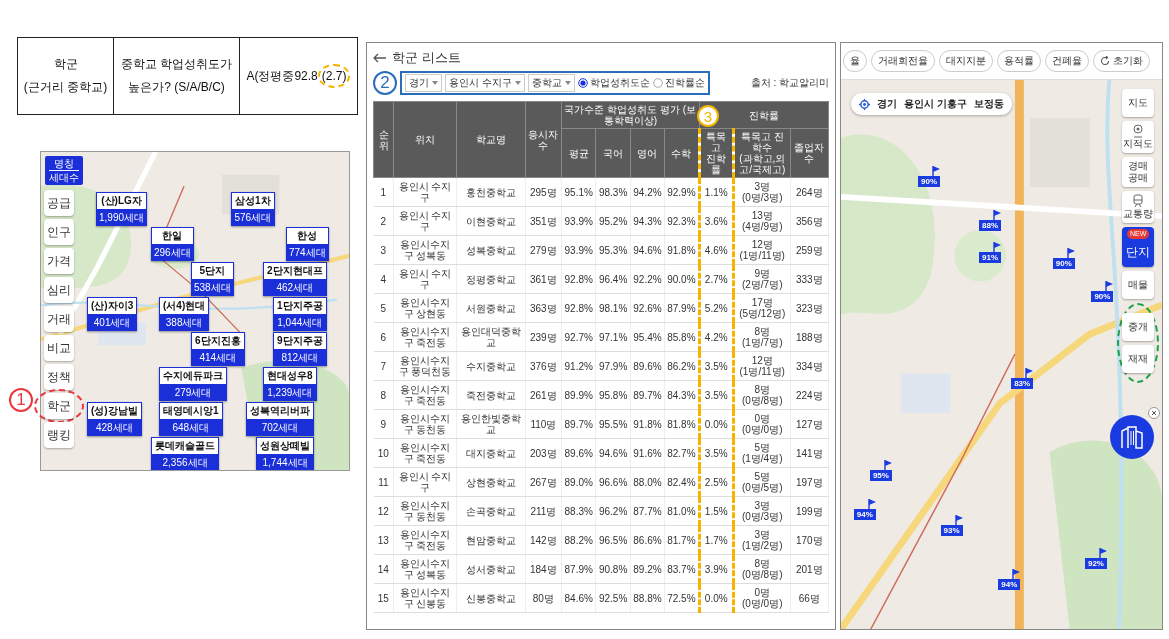 The height and width of the screenshot is (639, 1169). What do you see at coordinates (551, 83) in the screenshot?
I see `dropdown: 중학교` at bounding box center [551, 83].